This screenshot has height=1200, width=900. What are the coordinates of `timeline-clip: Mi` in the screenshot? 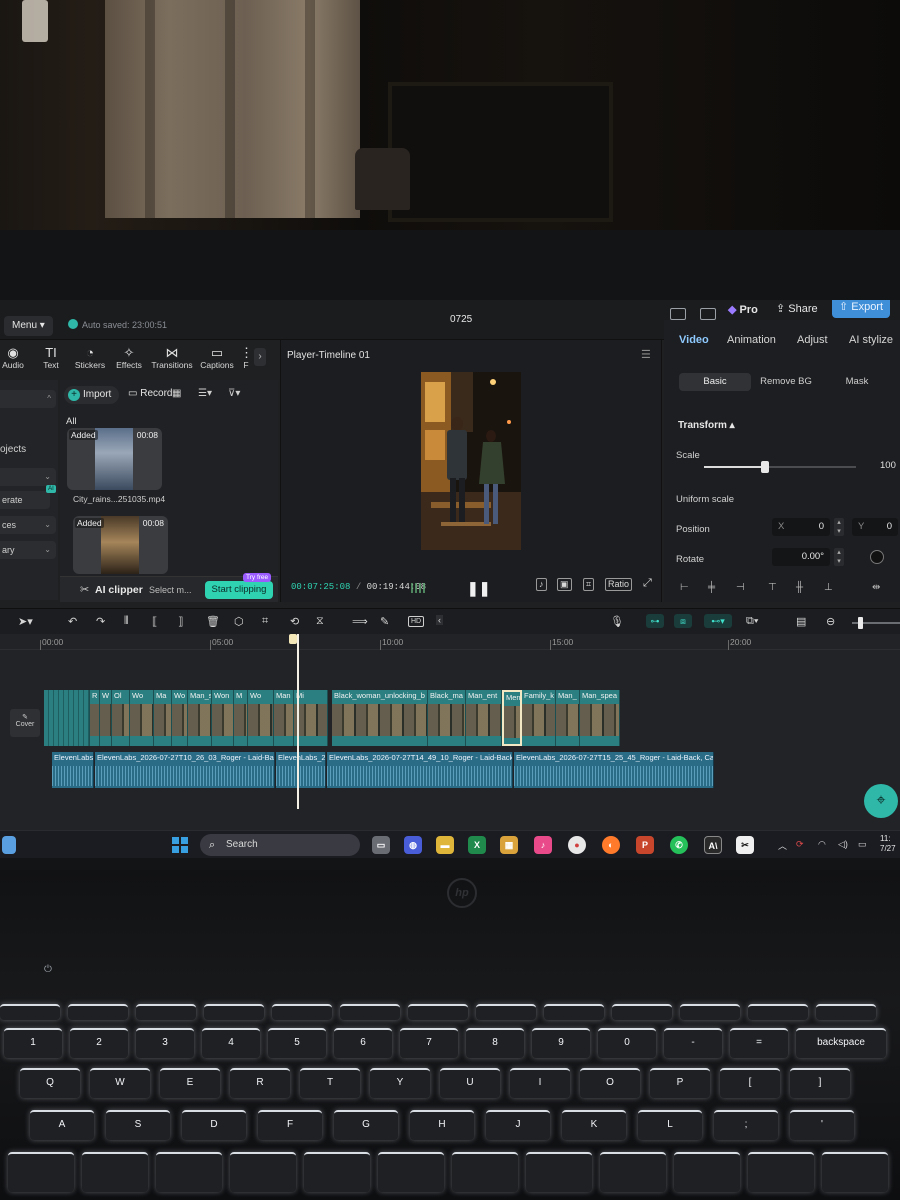 It's located at (311, 718).